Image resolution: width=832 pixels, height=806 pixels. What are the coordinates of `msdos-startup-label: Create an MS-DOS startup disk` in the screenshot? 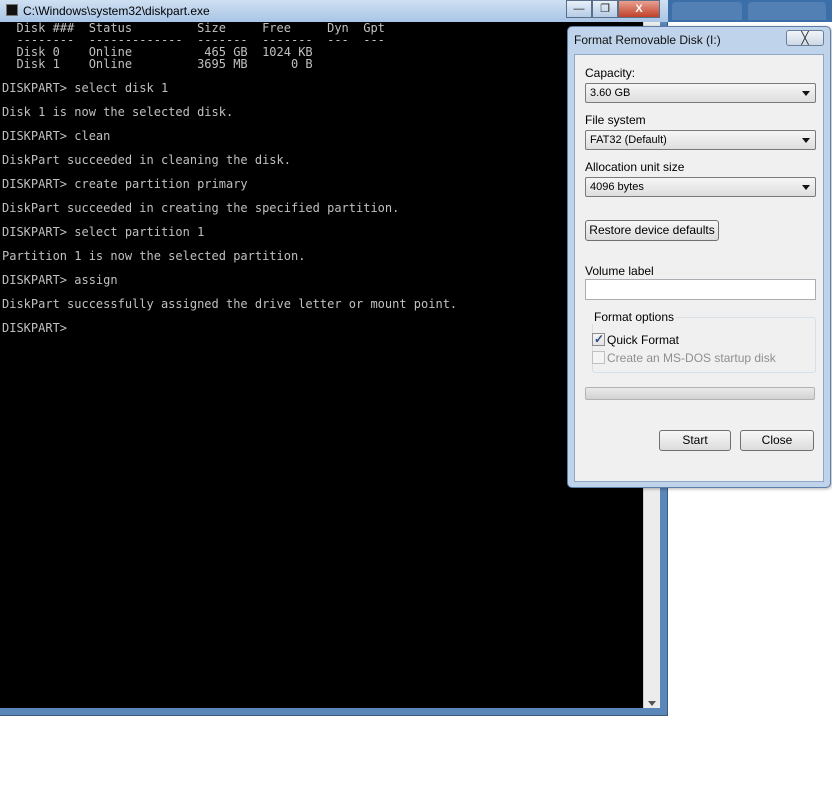 It's located at (691, 358).